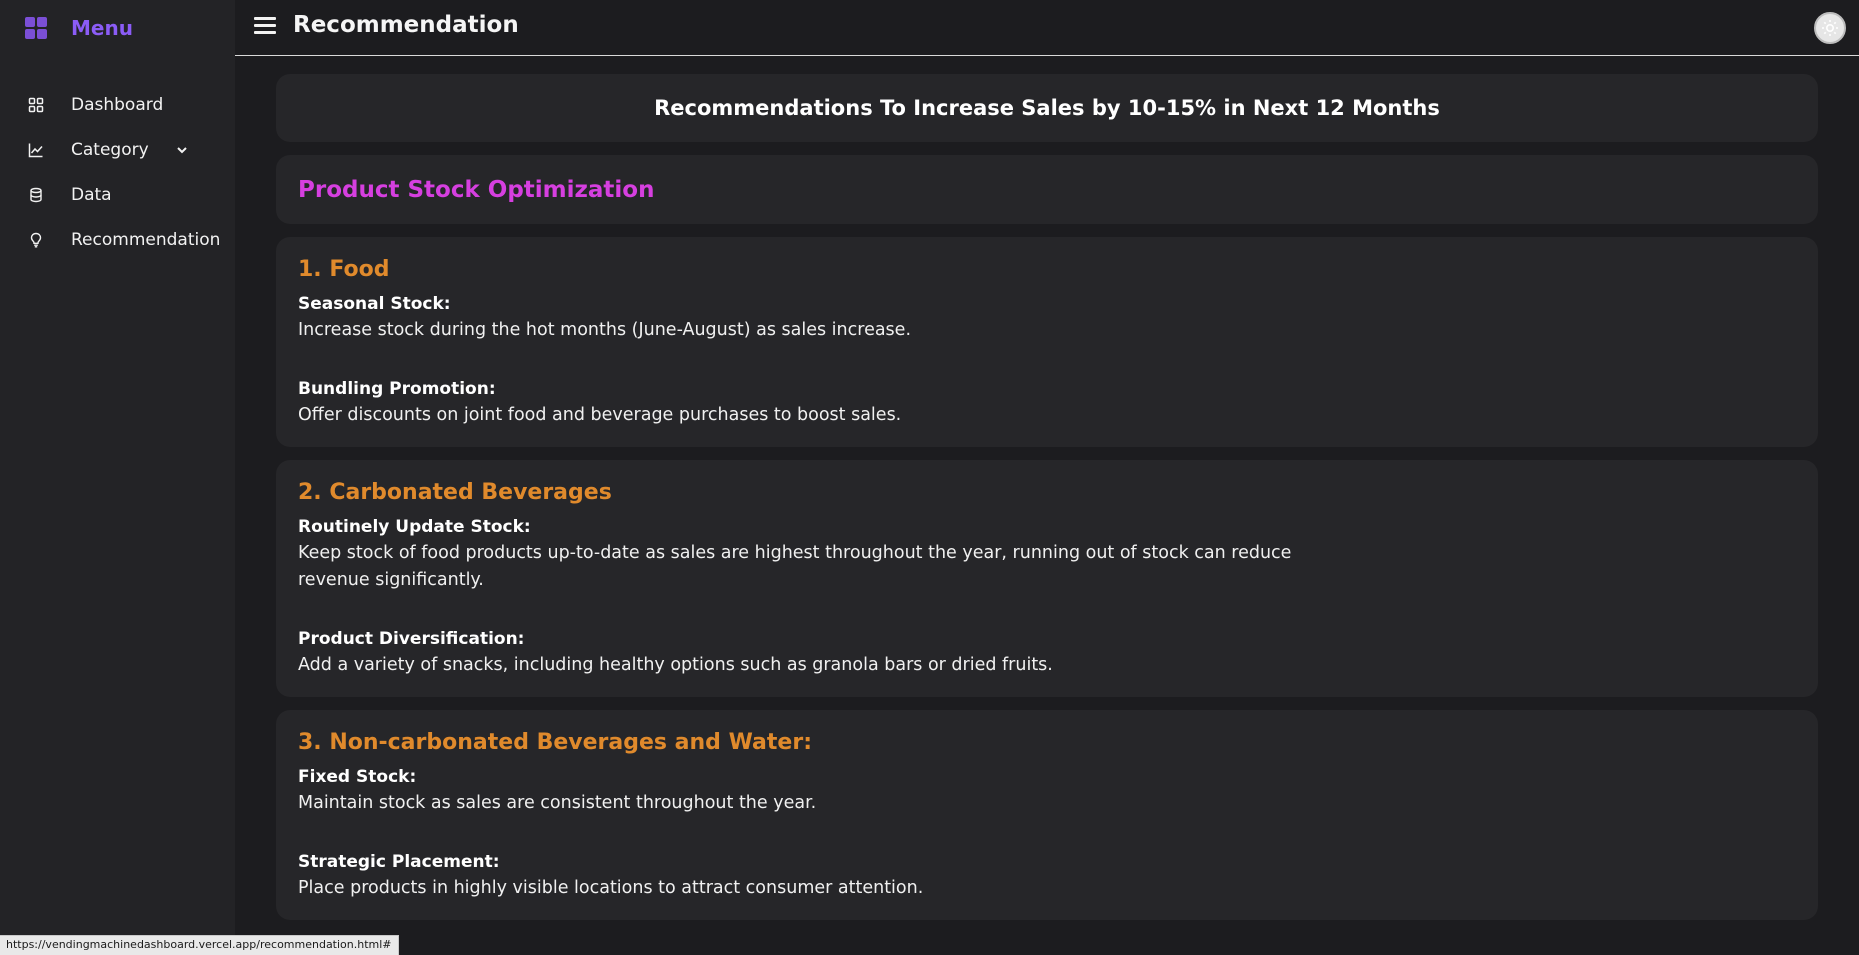  I want to click on section-title: Product Stock Optimization, so click(476, 189).